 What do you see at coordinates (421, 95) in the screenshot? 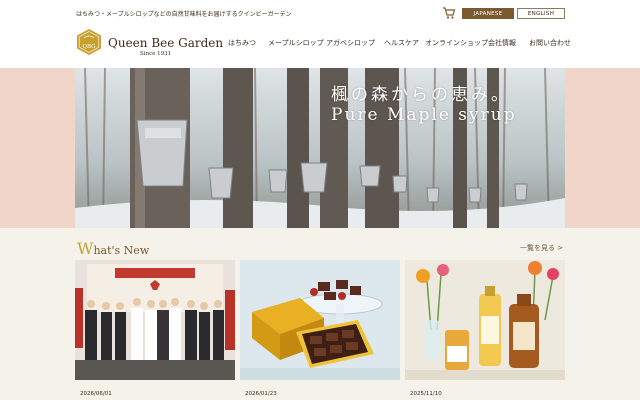
I see `hero-title: 楓の森からの恵み。` at bounding box center [421, 95].